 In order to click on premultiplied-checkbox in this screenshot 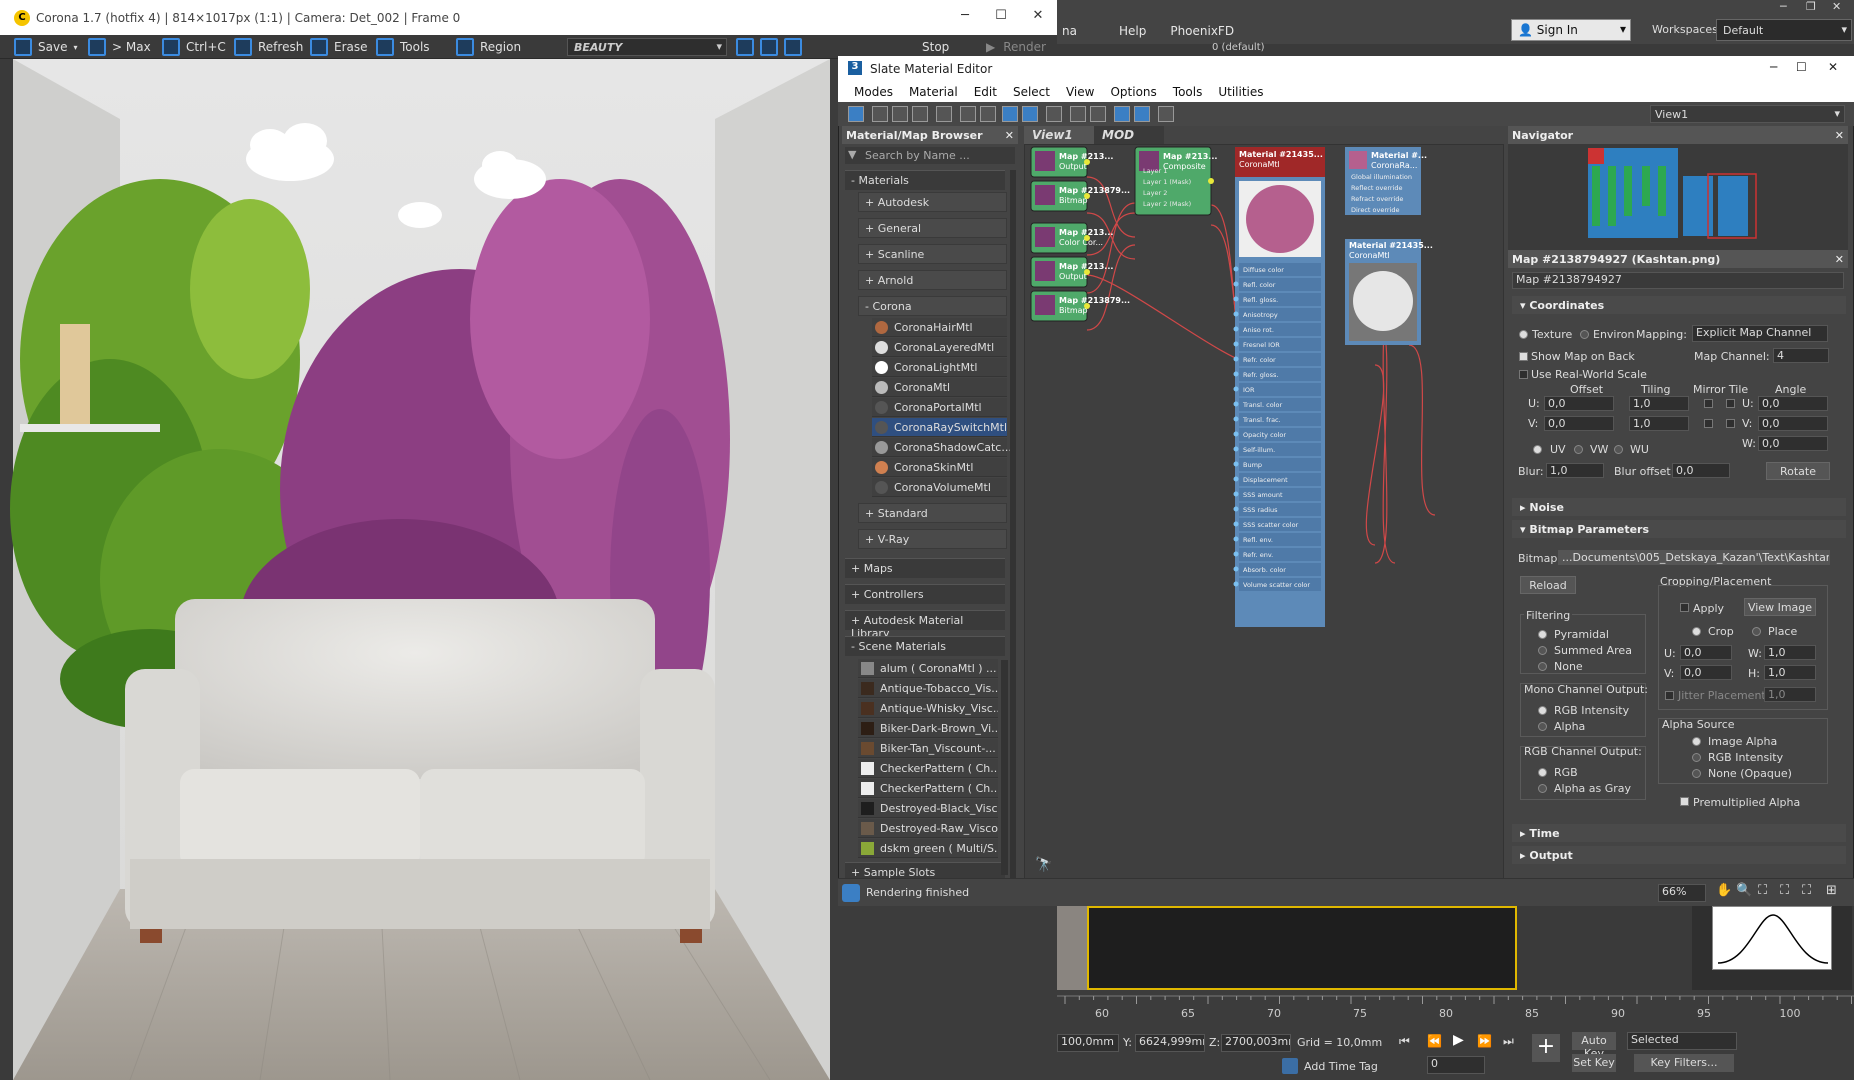, I will do `click(1684, 801)`.